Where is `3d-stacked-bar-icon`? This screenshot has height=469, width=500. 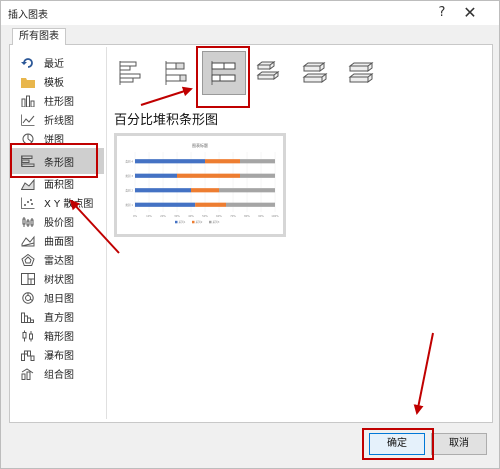 3d-stacked-bar-icon is located at coordinates (315, 72).